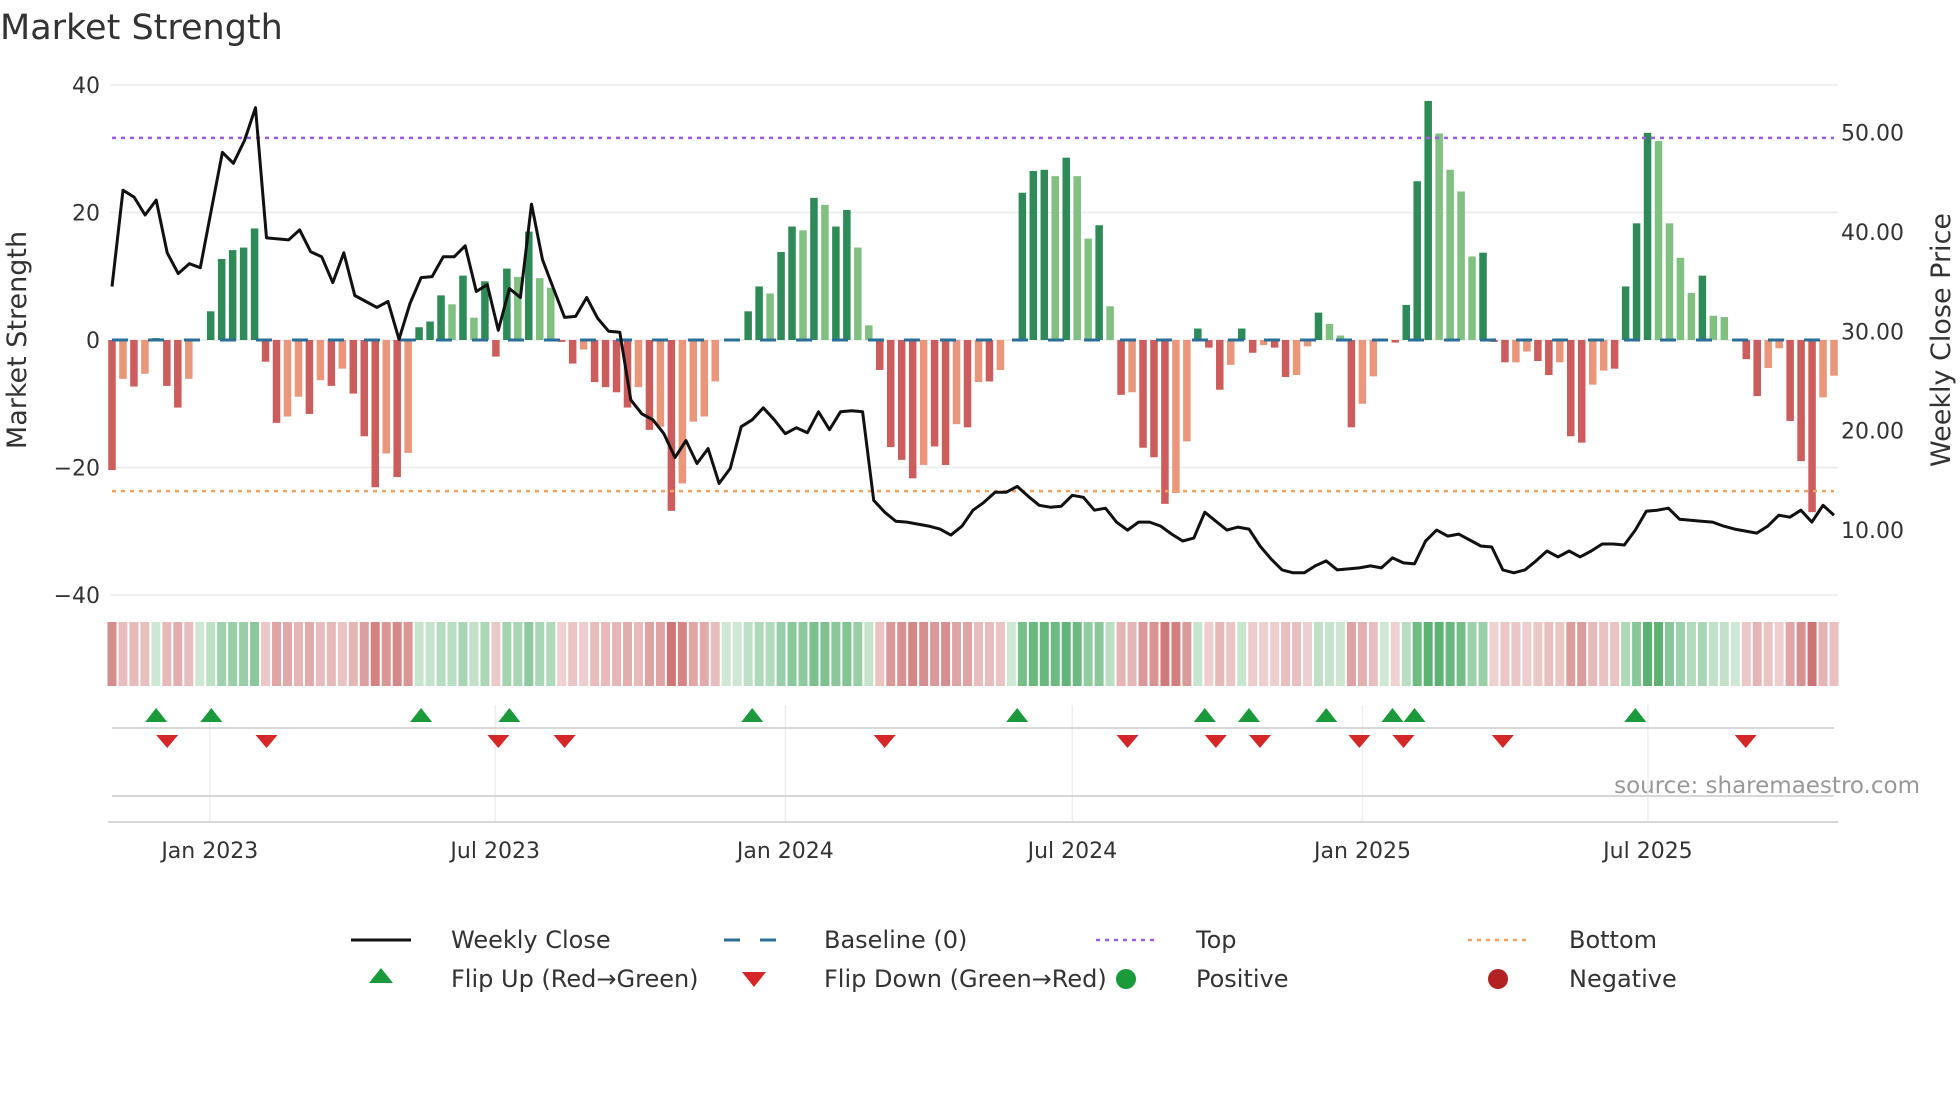 The width and height of the screenshot is (1960, 1106). I want to click on legend-label: Flip Down (Green→Red), so click(965, 979).